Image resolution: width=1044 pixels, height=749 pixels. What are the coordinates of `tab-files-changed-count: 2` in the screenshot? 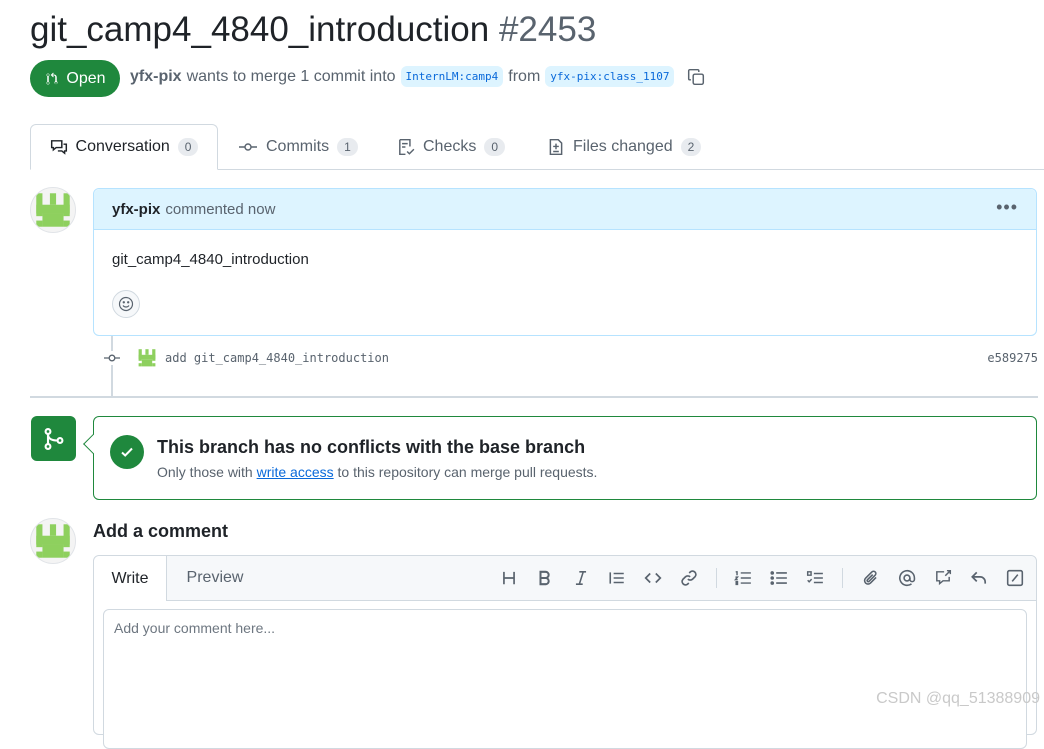 It's located at (691, 147).